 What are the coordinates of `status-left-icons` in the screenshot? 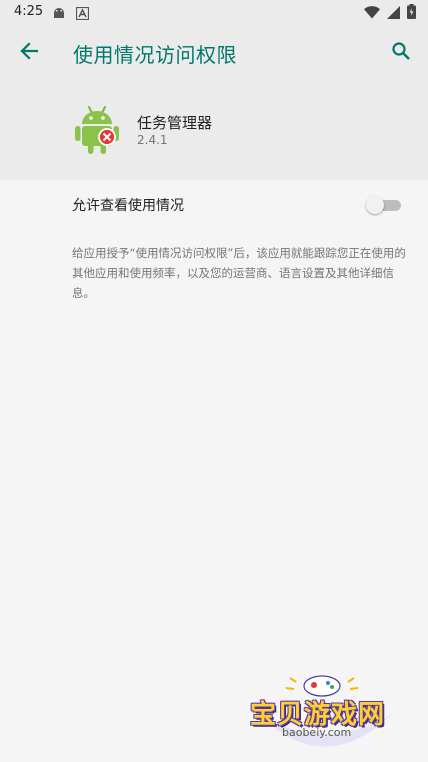 It's located at (71, 14).